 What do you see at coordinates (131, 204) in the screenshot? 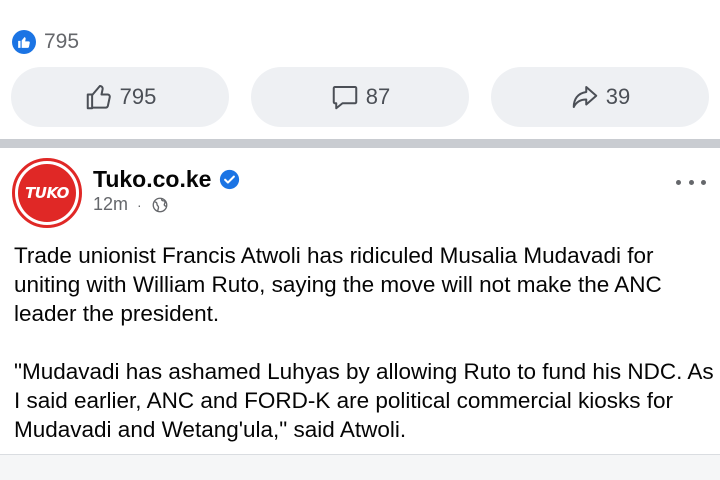
I see `post-meta: 12m ·` at bounding box center [131, 204].